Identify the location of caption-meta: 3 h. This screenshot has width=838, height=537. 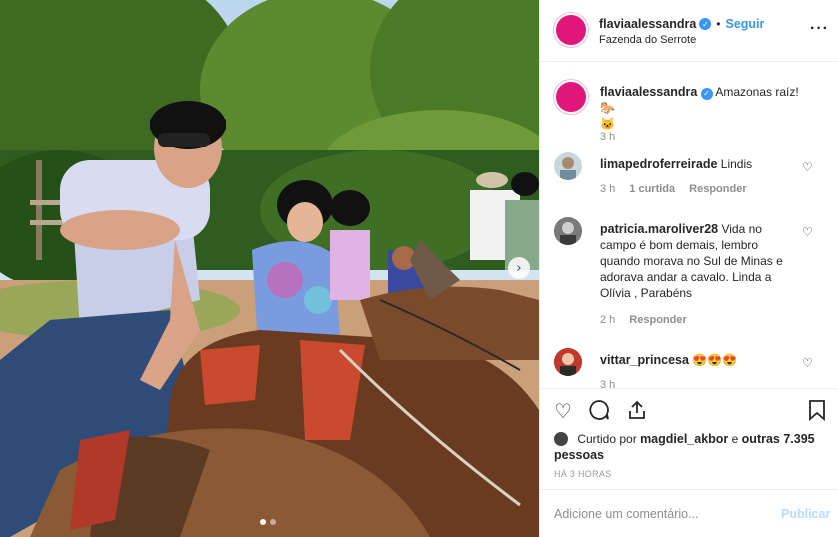
(607, 137).